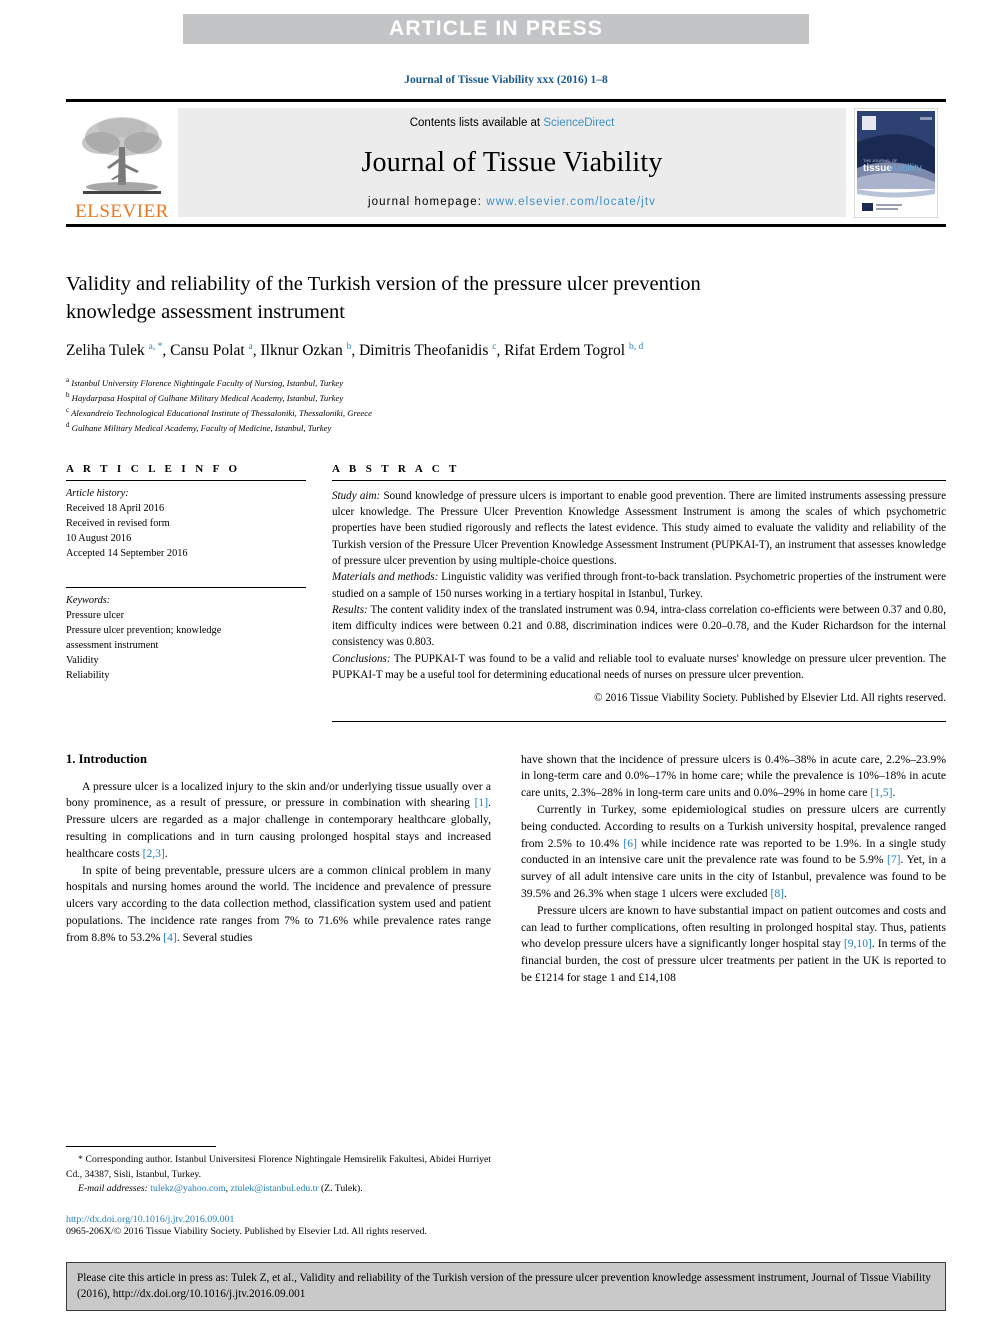 The height and width of the screenshot is (1323, 992). What do you see at coordinates (68, 424) in the screenshot?
I see `affiliation-marker: d` at bounding box center [68, 424].